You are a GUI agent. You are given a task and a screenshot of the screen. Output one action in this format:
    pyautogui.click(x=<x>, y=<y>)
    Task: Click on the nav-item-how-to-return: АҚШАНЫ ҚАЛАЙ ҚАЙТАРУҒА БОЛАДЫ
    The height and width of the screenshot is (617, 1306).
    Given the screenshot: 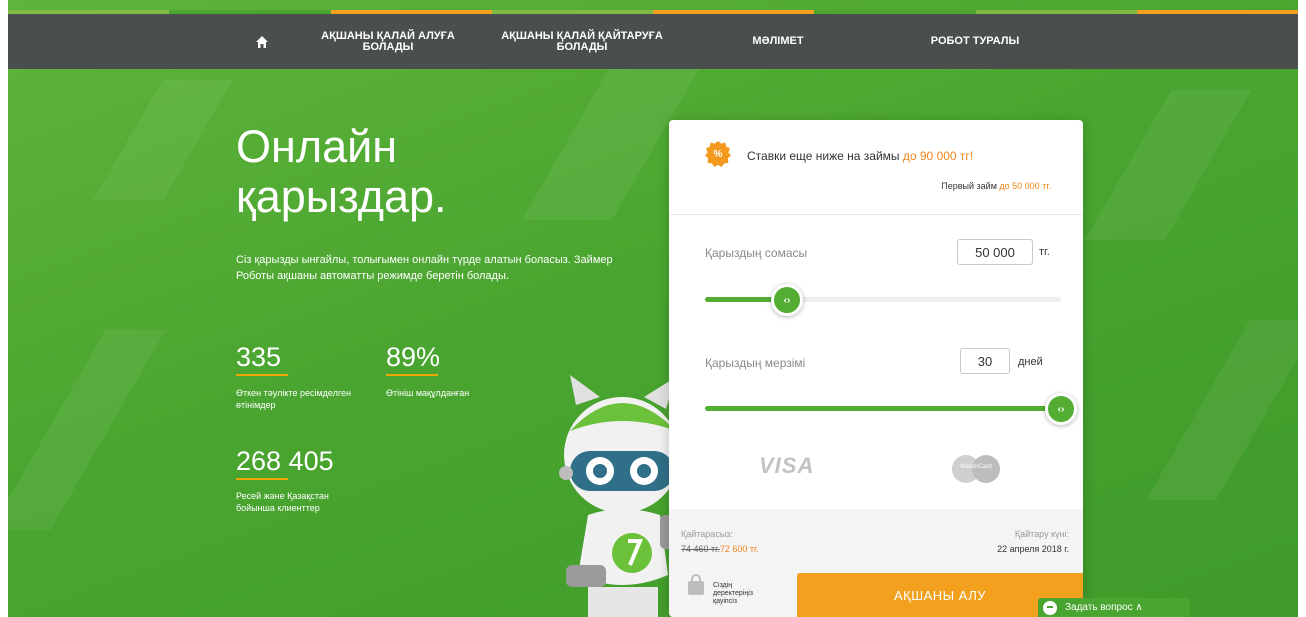 What is the action you would take?
    pyautogui.click(x=582, y=41)
    